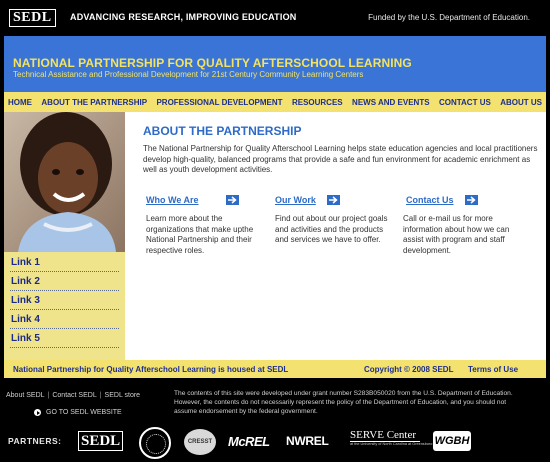  Describe the element at coordinates (64, 319) in the screenshot. I see `sidebar-link-4: Link 4` at that location.